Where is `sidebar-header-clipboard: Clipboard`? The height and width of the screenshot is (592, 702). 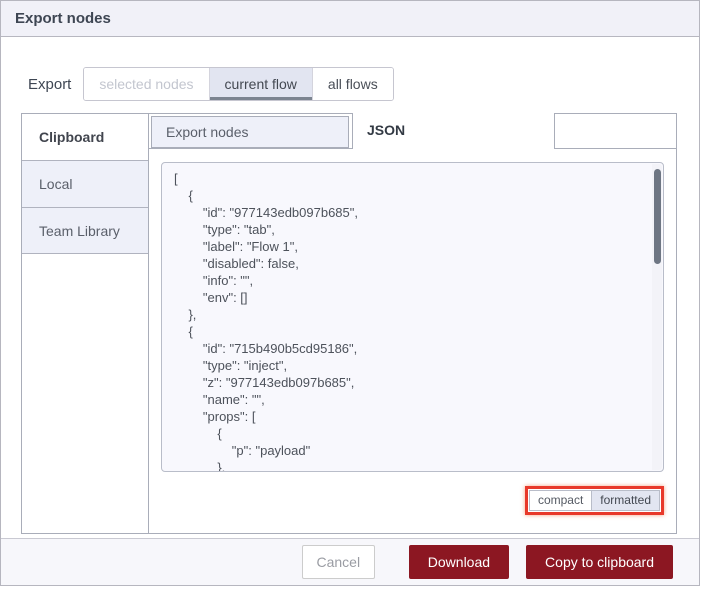
sidebar-header-clipboard: Clipboard is located at coordinates (72, 137).